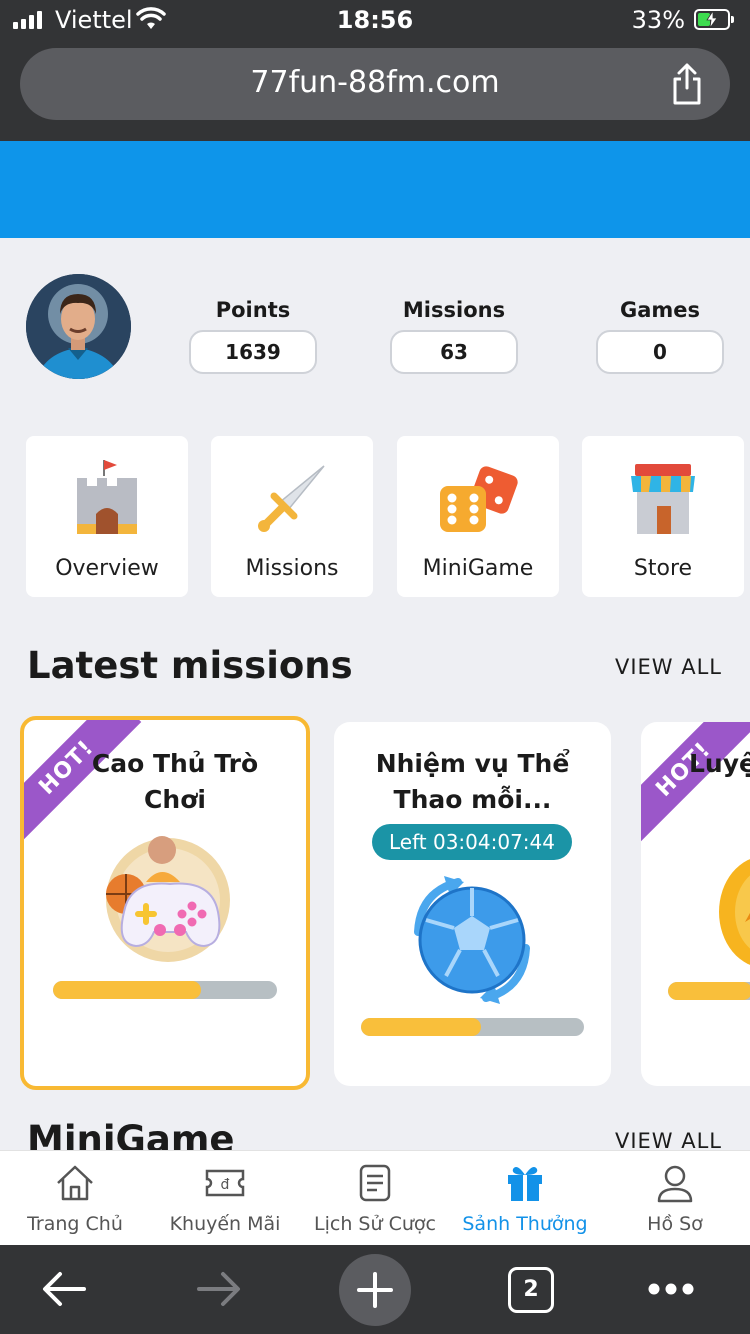 This screenshot has height=1334, width=750. I want to click on menu-tile-label: Store, so click(663, 568).